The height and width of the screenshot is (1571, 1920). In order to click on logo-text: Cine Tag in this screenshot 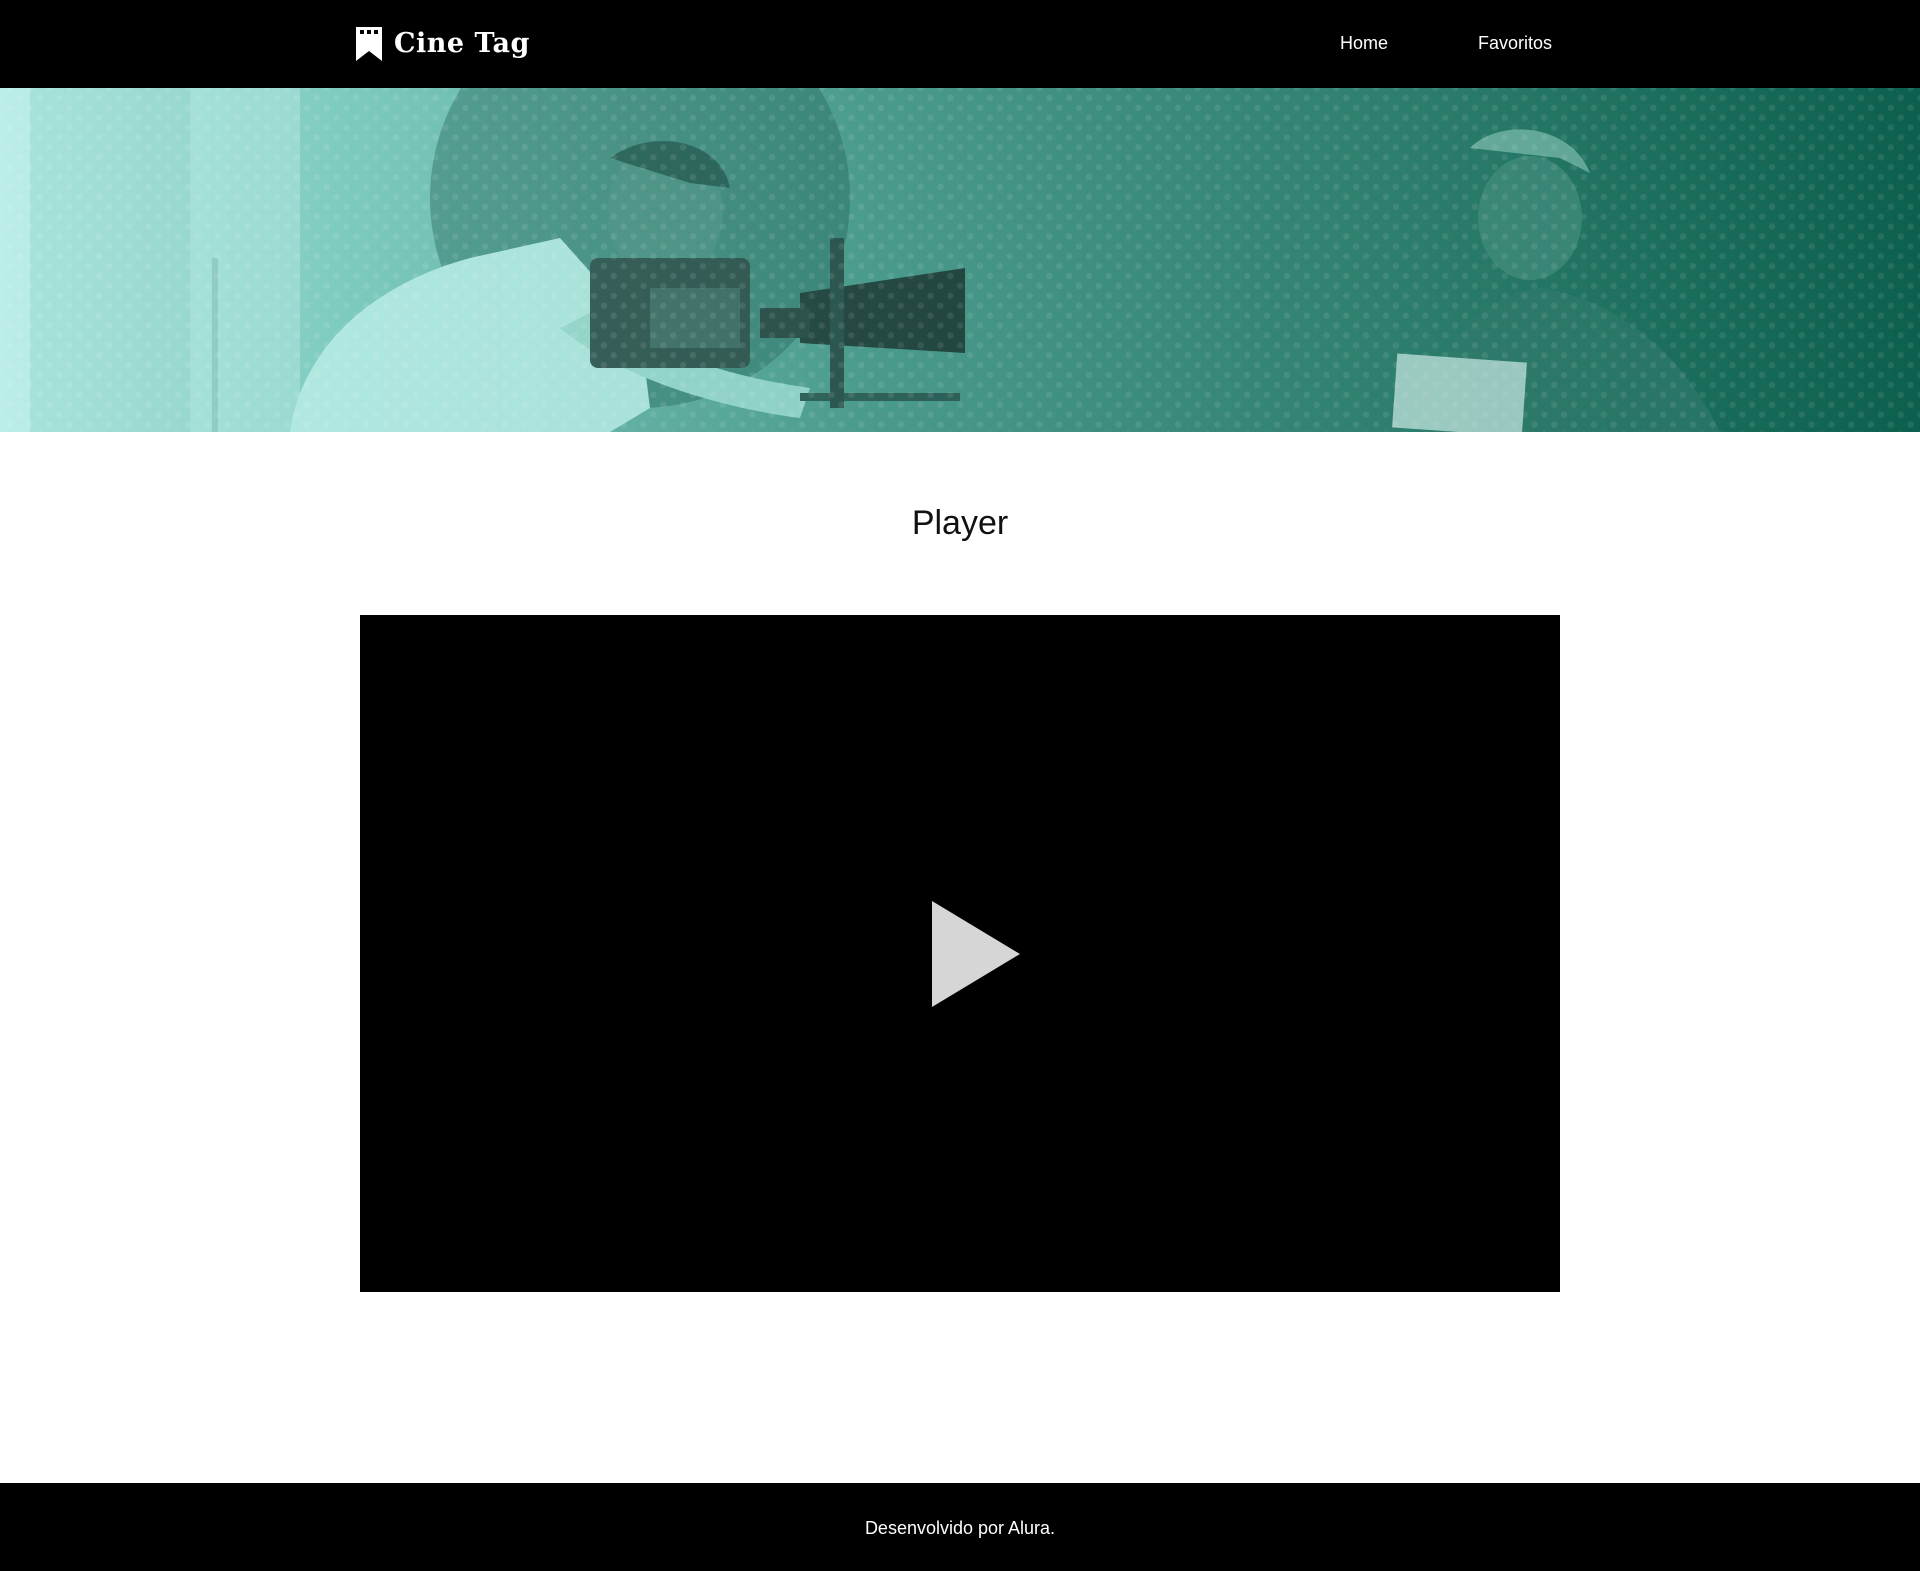, I will do `click(462, 43)`.